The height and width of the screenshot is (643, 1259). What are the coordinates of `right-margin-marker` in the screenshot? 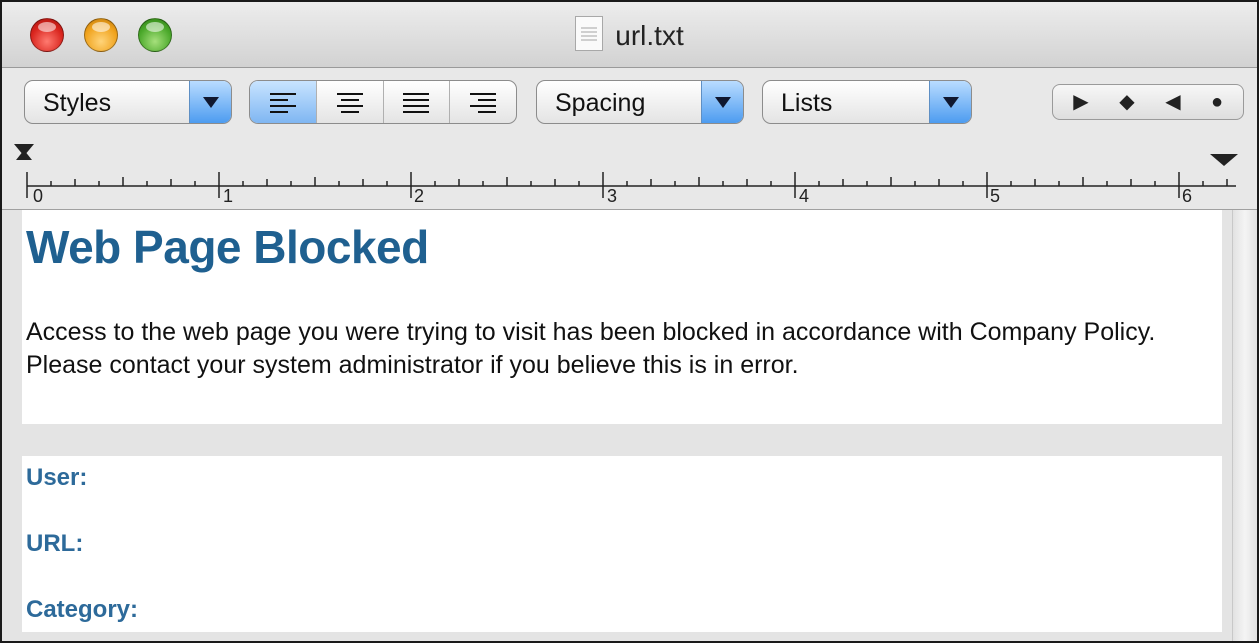 It's located at (1224, 160).